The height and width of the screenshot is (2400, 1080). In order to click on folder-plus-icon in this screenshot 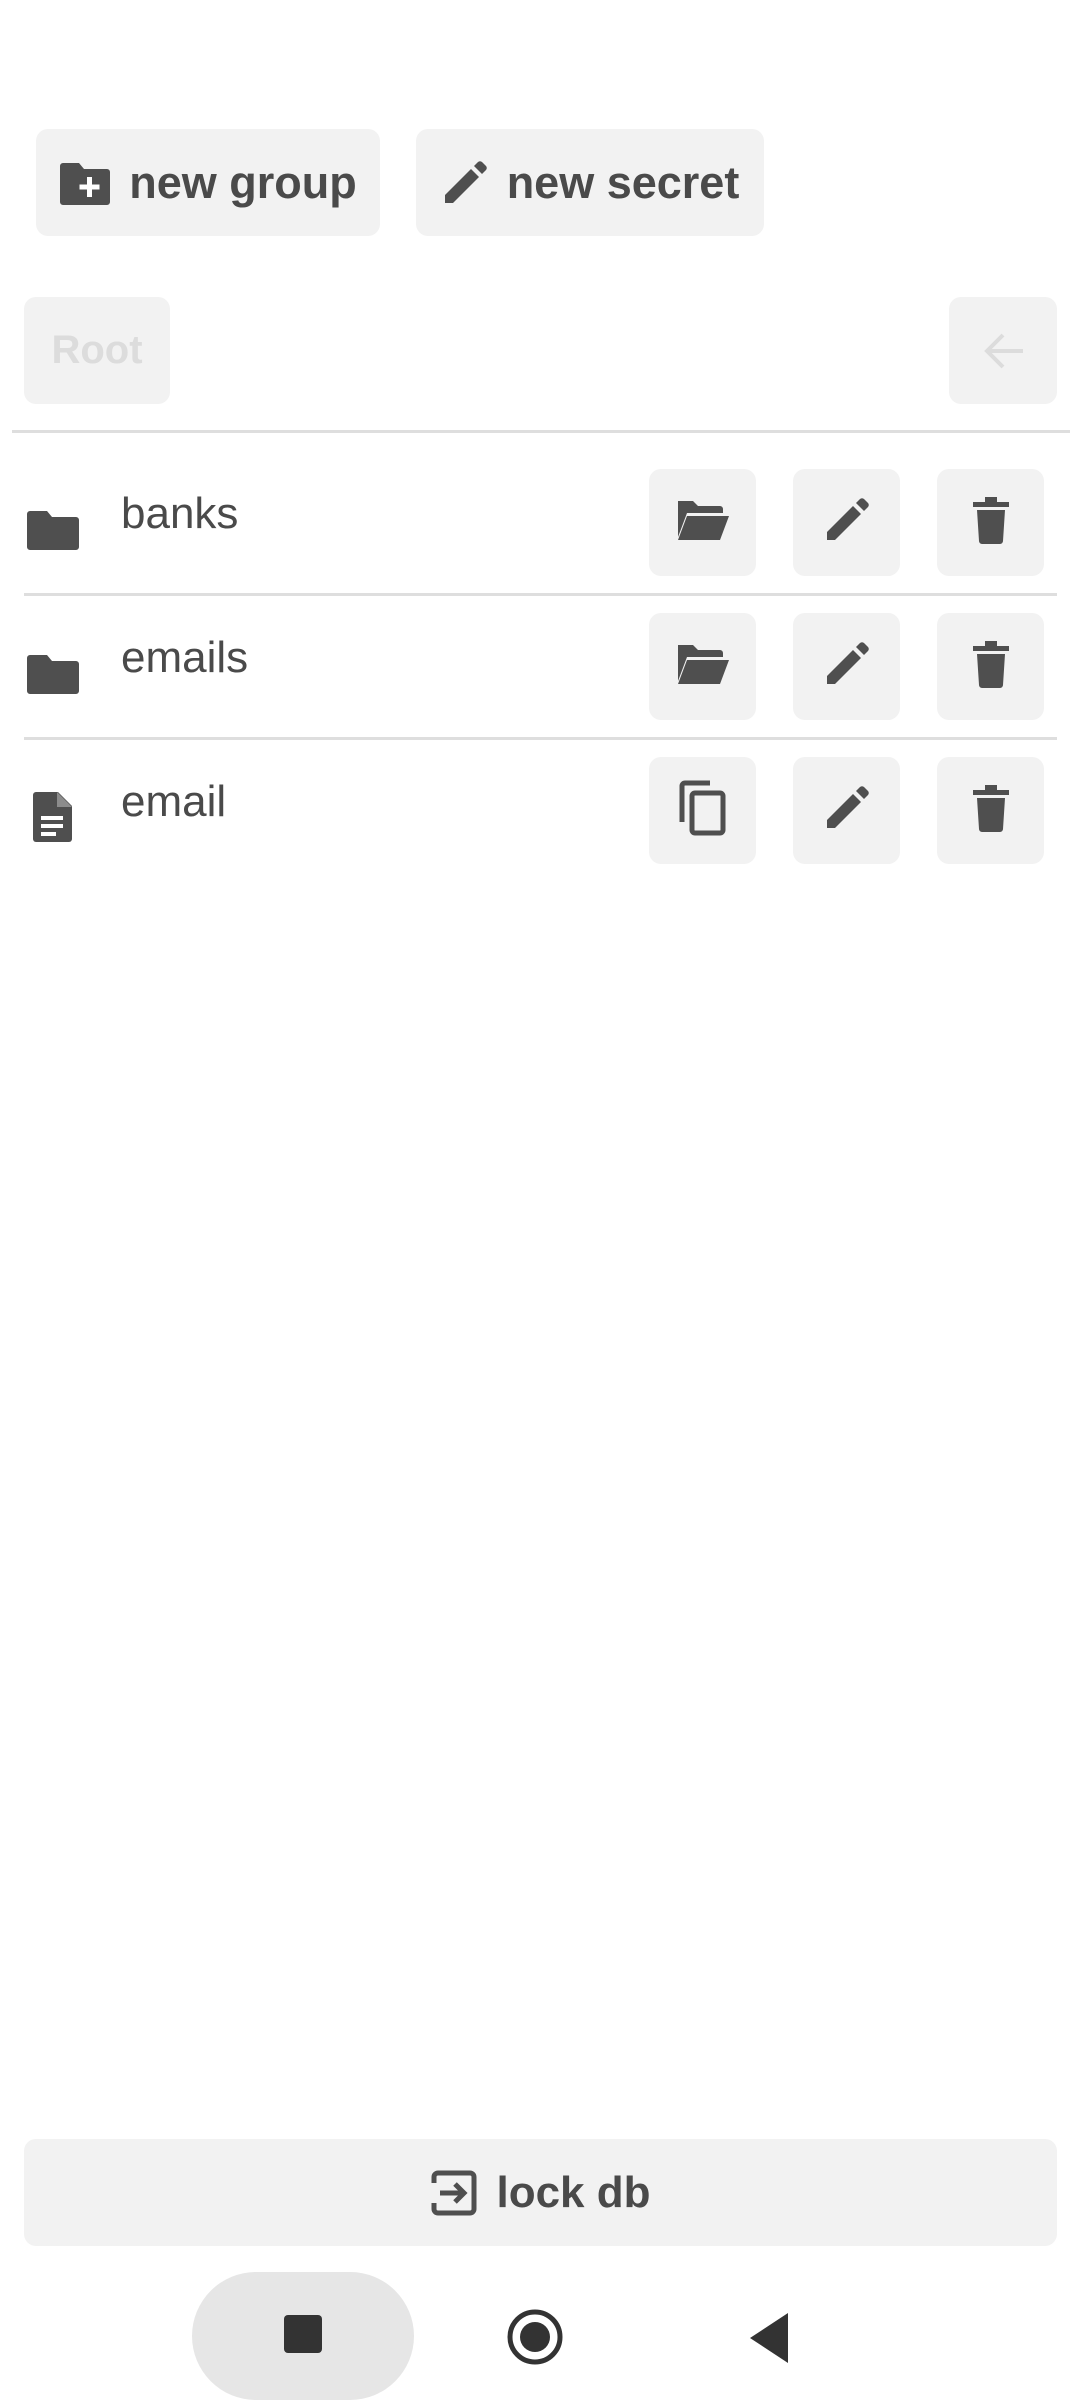, I will do `click(85, 183)`.